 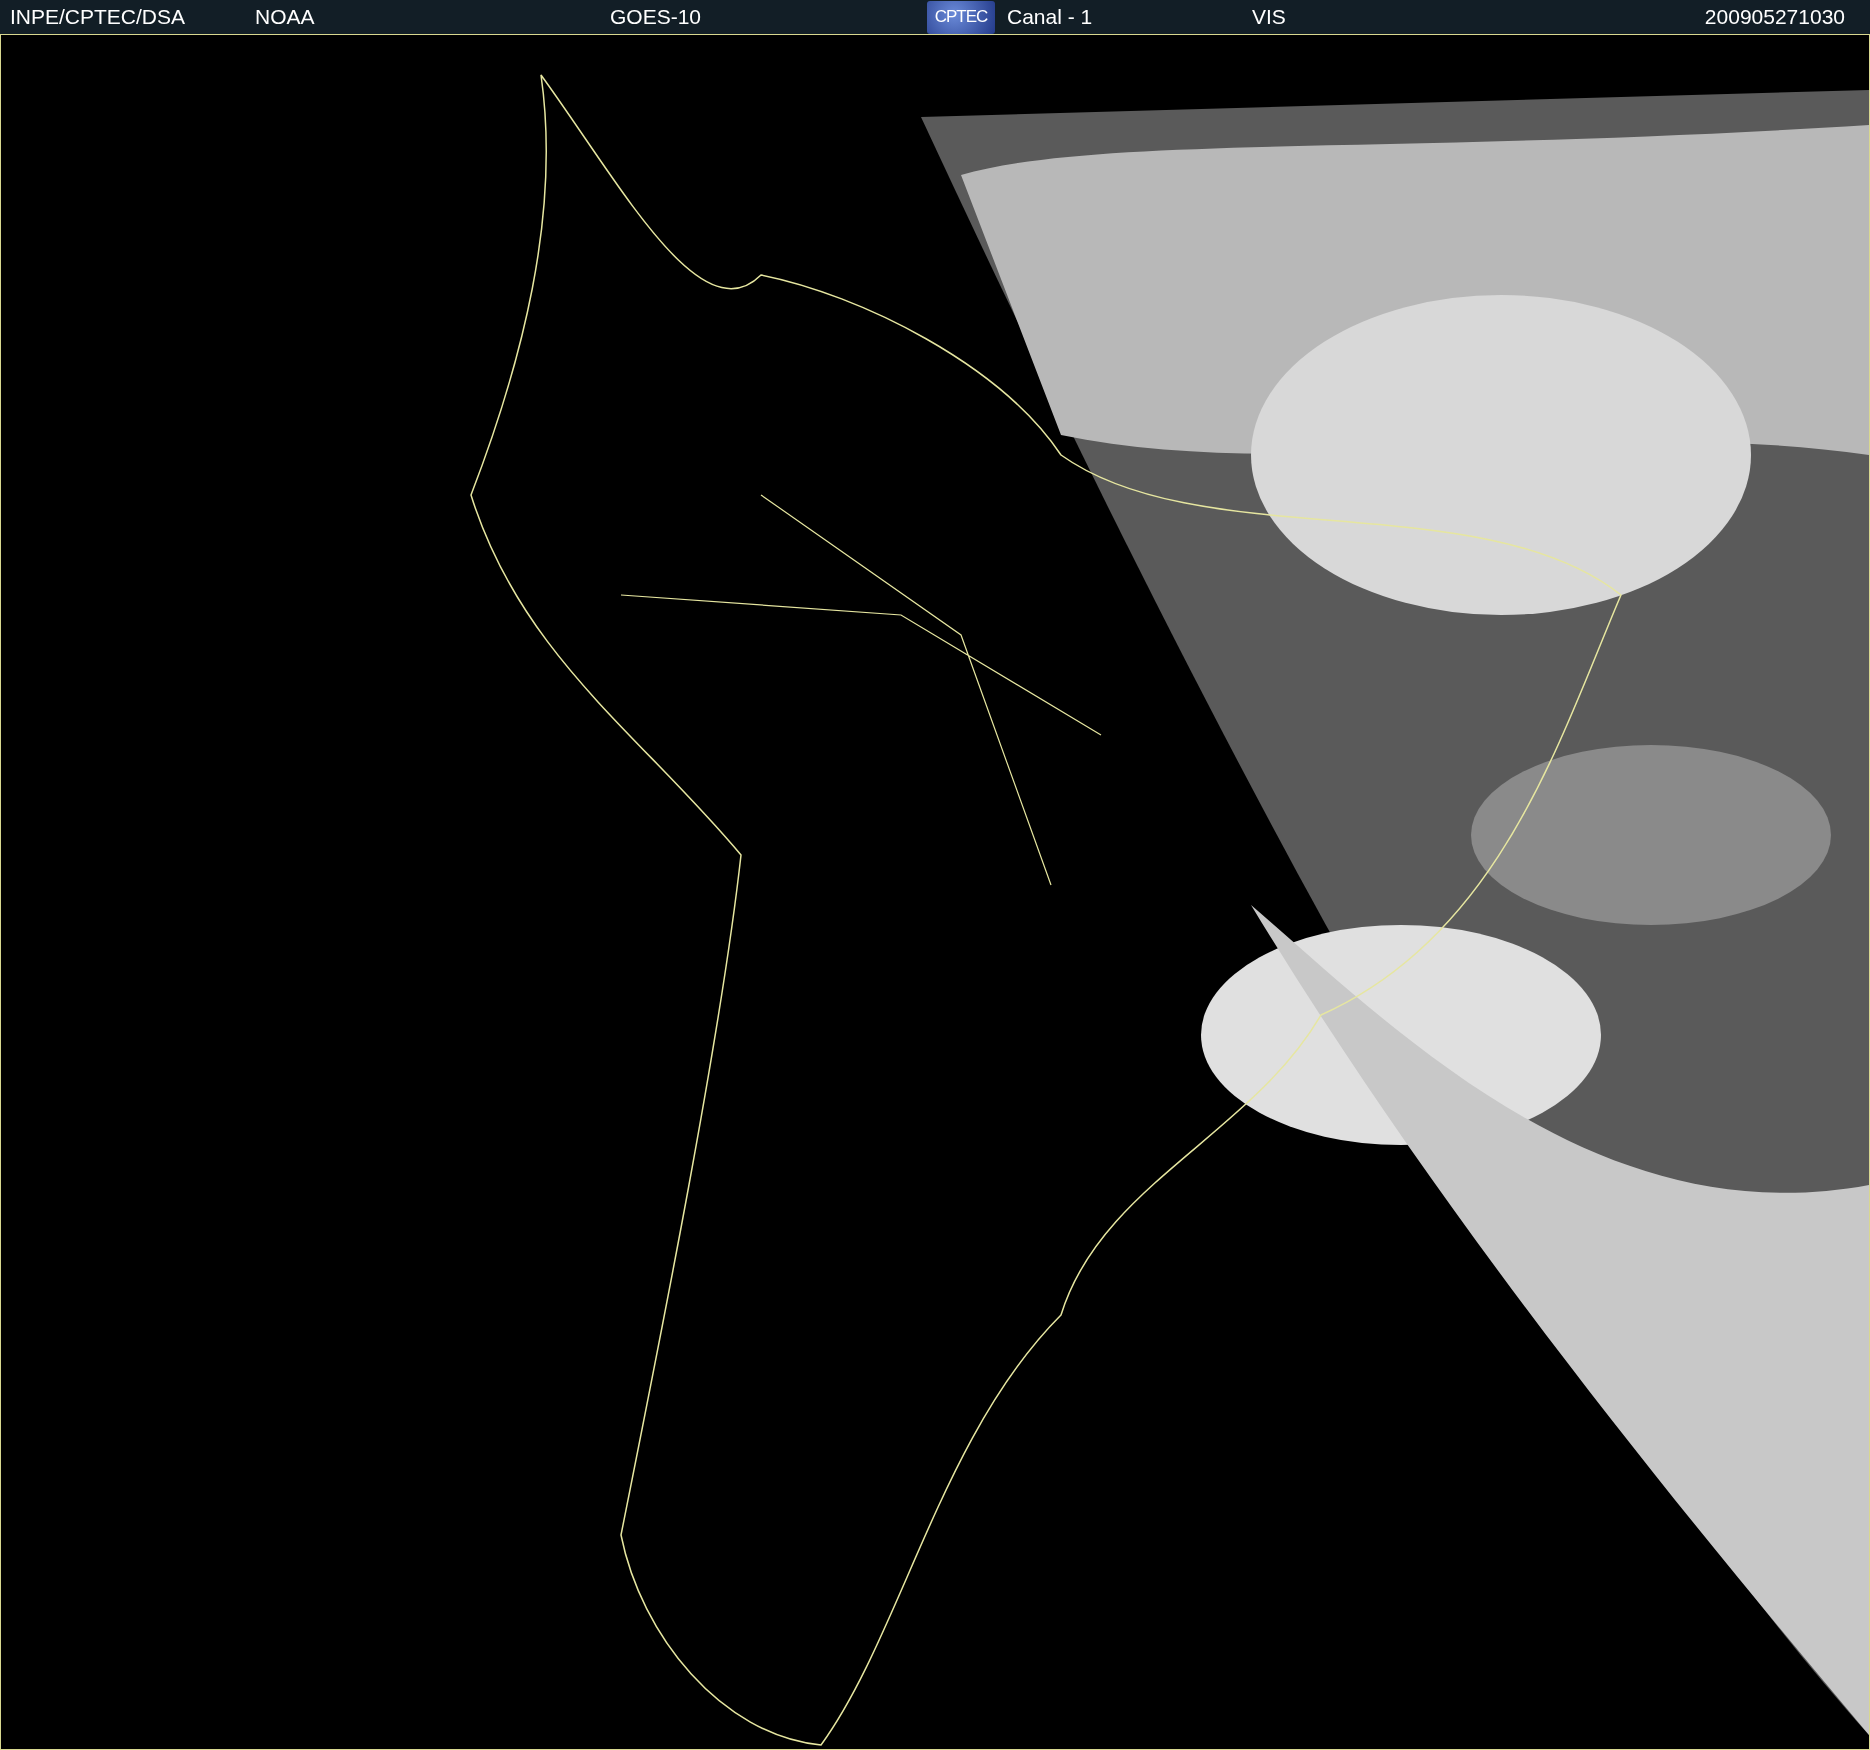 I want to click on logo: CPTEC, so click(x=961, y=17).